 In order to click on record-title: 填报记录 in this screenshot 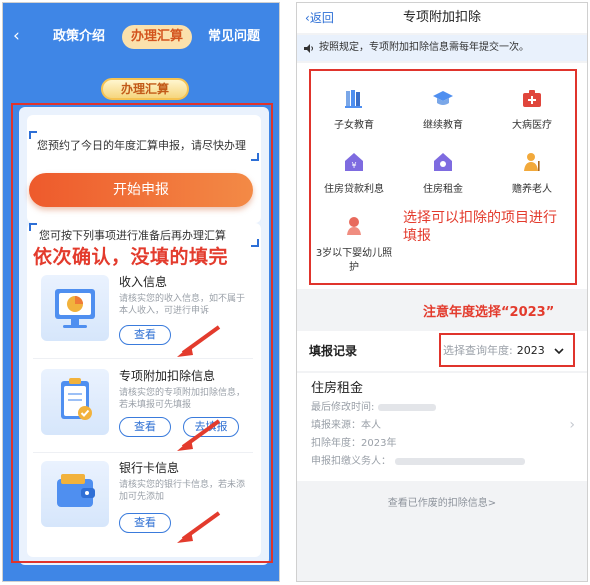, I will do `click(333, 351)`.